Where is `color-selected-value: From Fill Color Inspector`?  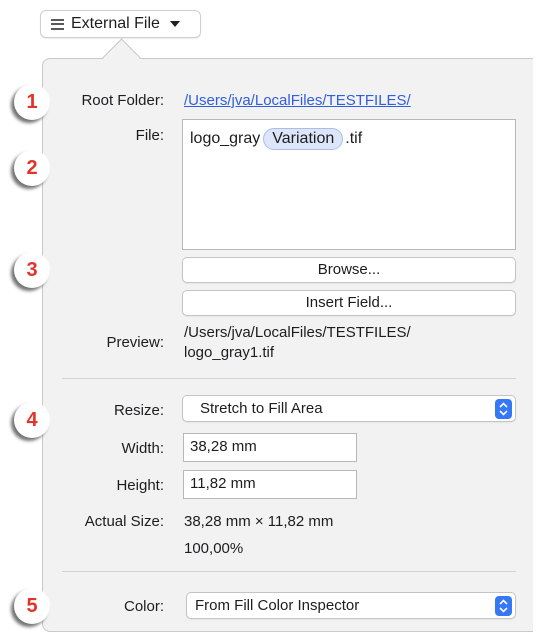
color-selected-value: From Fill Color Inspector is located at coordinates (277, 605).